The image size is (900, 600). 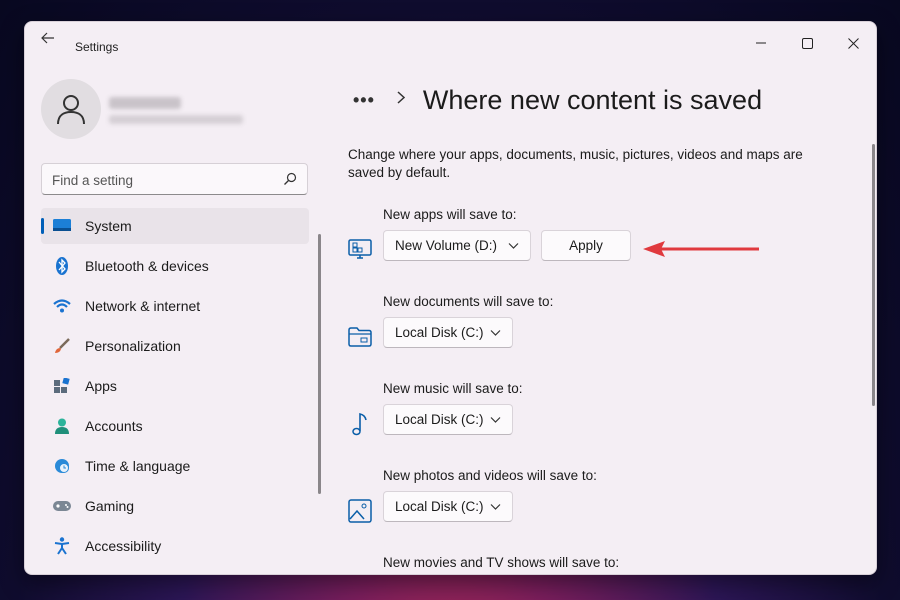 I want to click on sidebar-item-label: Network & internet, so click(x=143, y=306).